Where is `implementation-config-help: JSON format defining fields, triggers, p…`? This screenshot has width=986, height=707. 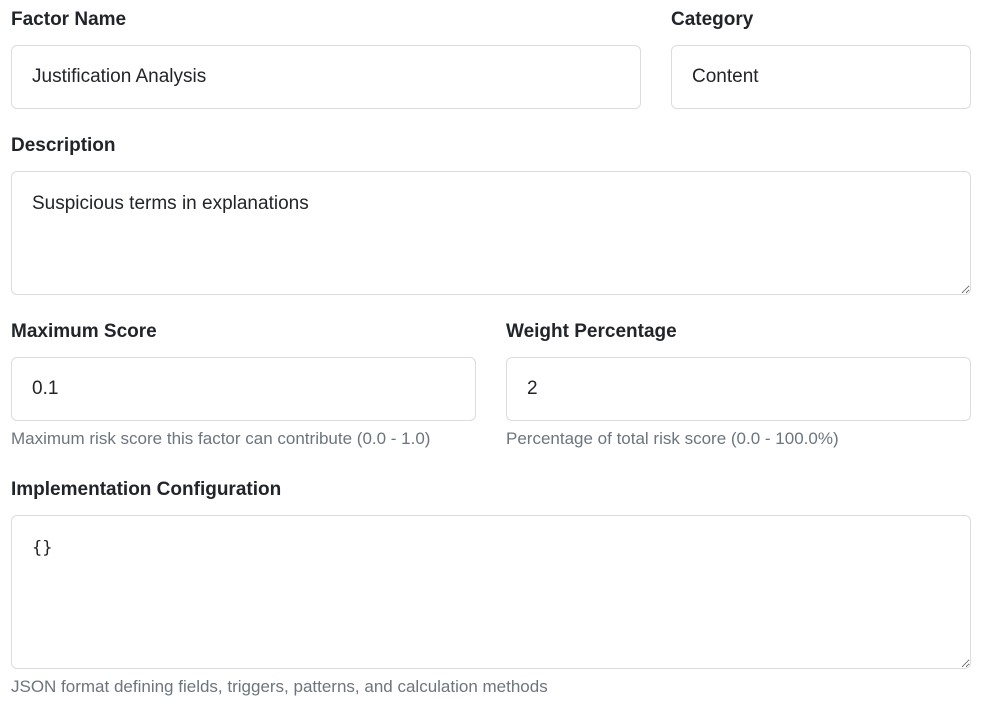 implementation-config-help: JSON format defining fields, triggers, p… is located at coordinates (279, 686).